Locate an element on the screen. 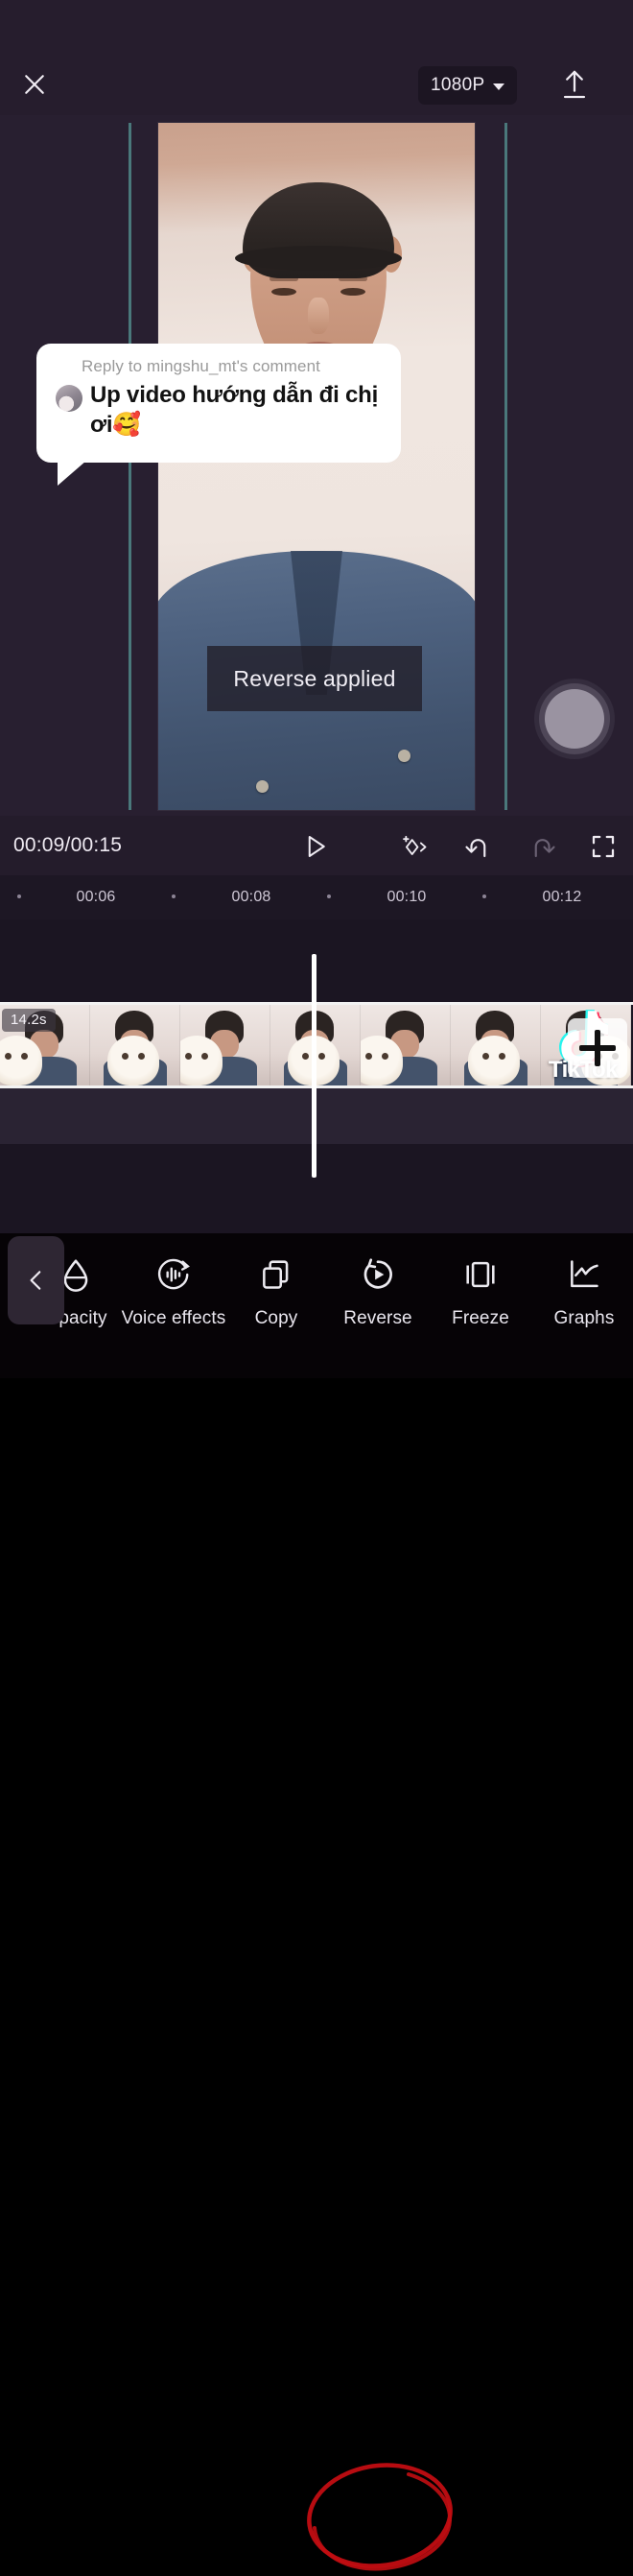 The height and width of the screenshot is (2576, 633). freeze-icon is located at coordinates (481, 1274).